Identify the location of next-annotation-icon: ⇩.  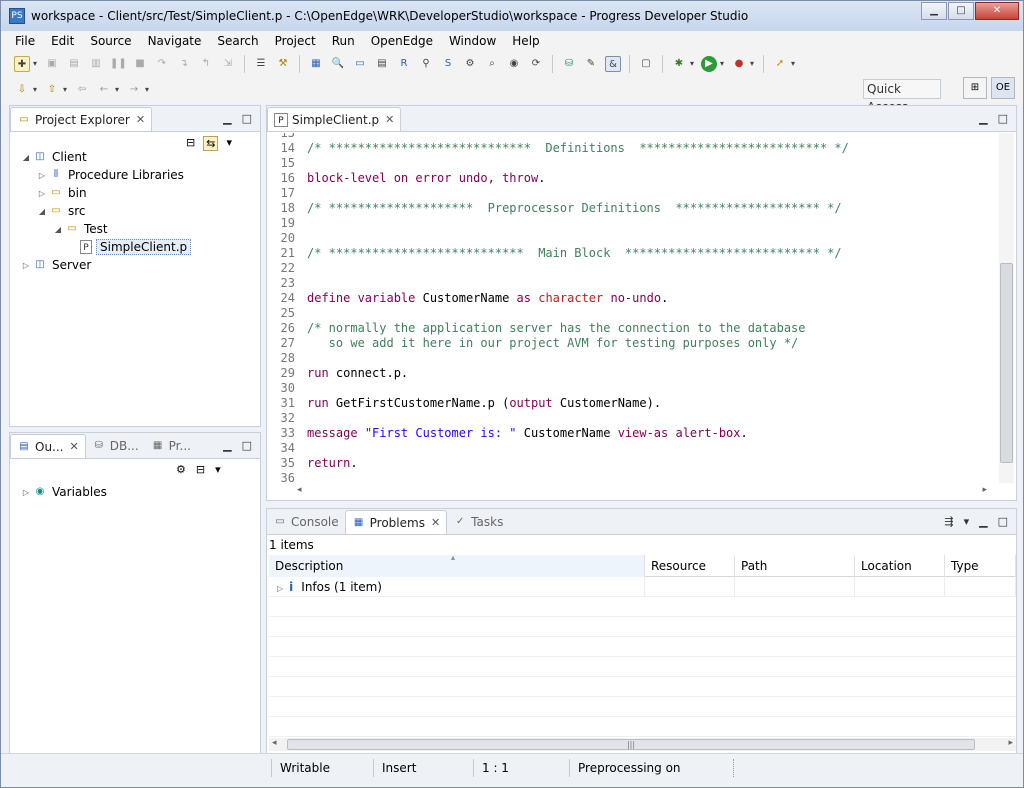
(22, 90).